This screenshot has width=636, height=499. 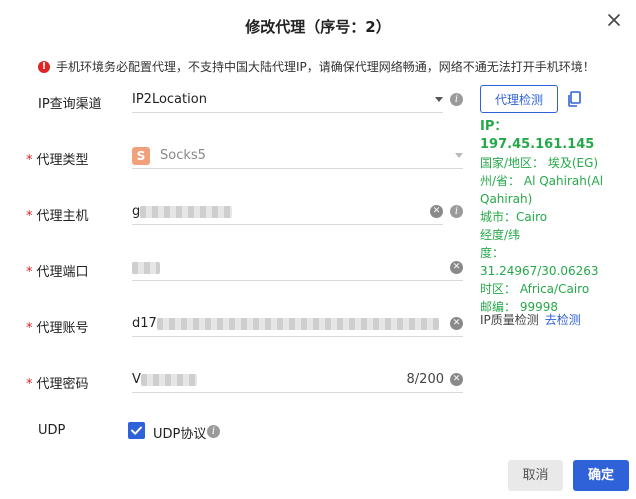 I want to click on udp-checkbox, so click(x=136, y=430).